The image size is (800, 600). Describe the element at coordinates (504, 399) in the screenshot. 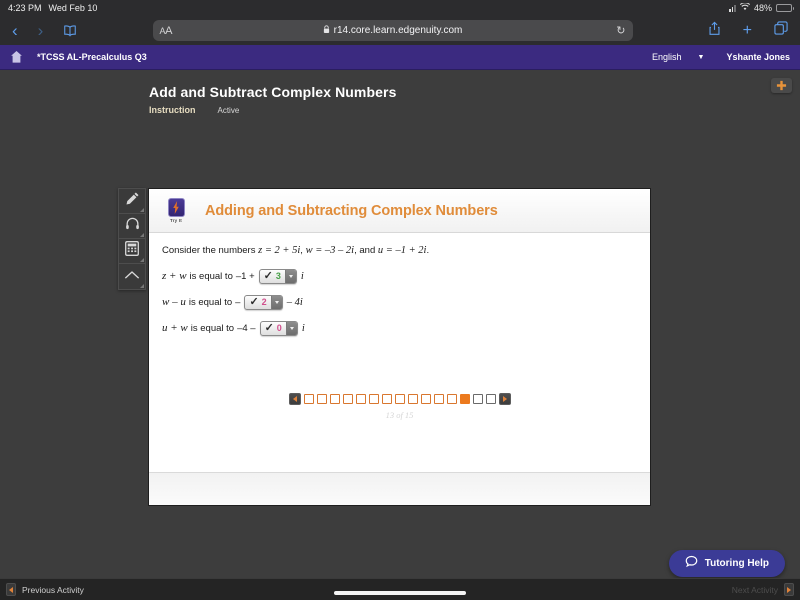

I see `pagination-next-button` at that location.